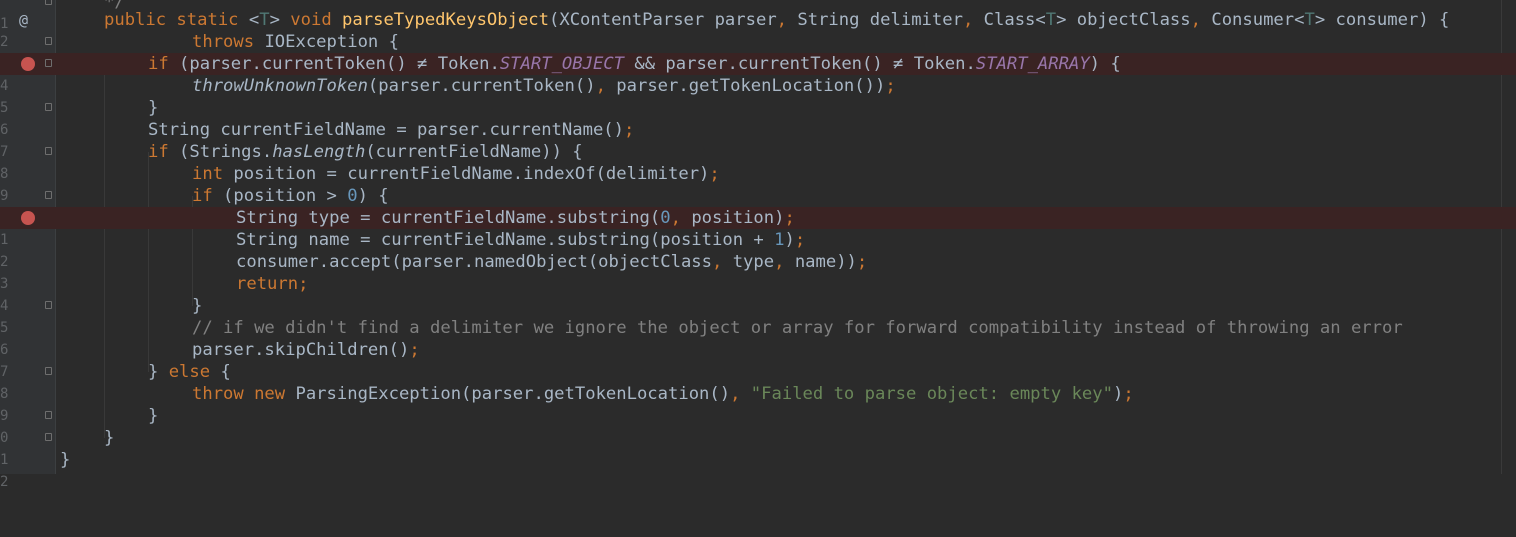 Image resolution: width=1516 pixels, height=537 pixels. I want to click on string-literal: "Failed to parse object: empty key", so click(931, 394).